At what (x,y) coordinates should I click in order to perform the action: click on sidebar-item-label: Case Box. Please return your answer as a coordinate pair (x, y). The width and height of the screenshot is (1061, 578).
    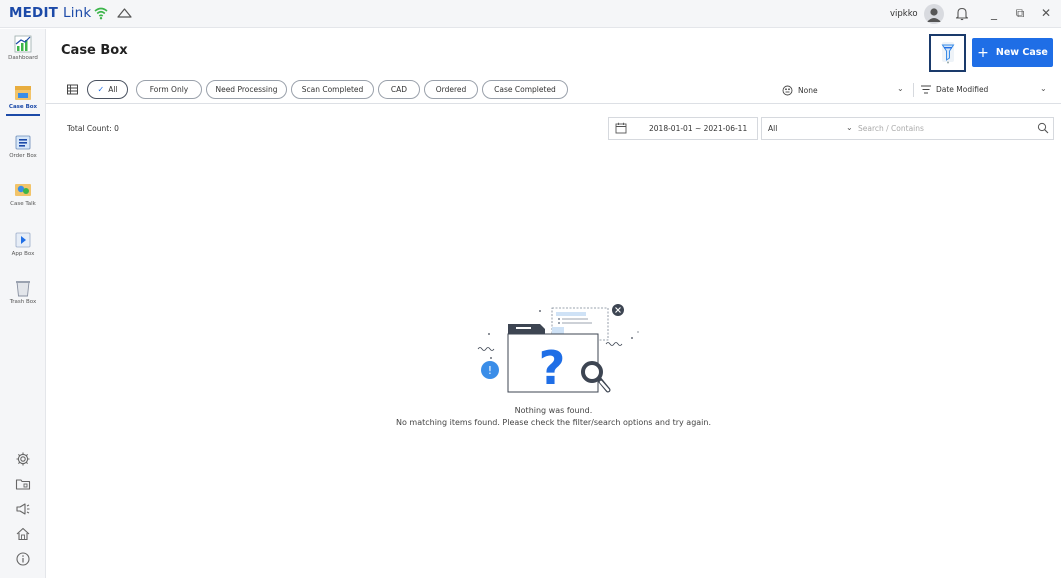
    Looking at the image, I should click on (23, 107).